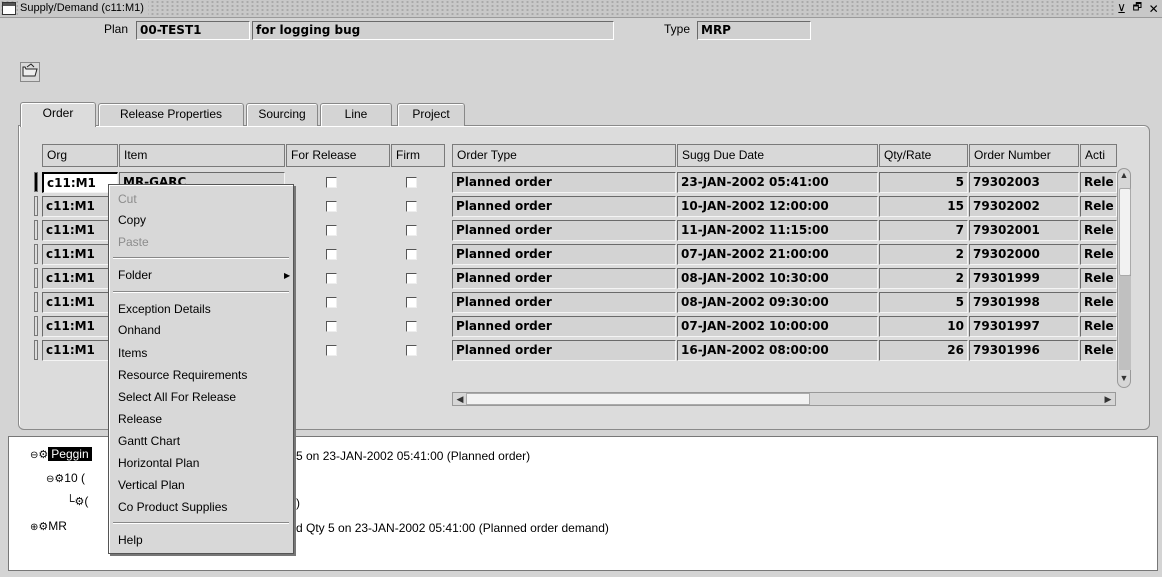 This screenshot has height=577, width=1162. Describe the element at coordinates (777, 155) in the screenshot. I see `column-header-sugg-due-date: Sugg Due Date` at that location.